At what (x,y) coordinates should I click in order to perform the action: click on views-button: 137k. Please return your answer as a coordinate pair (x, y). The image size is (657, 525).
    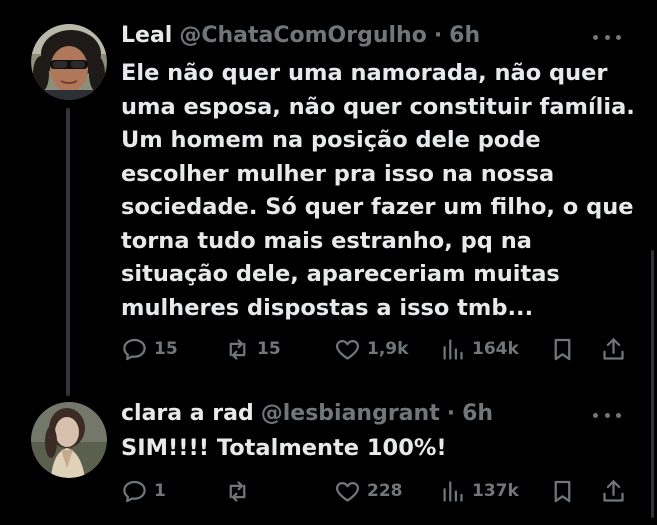
    Looking at the image, I should click on (479, 491).